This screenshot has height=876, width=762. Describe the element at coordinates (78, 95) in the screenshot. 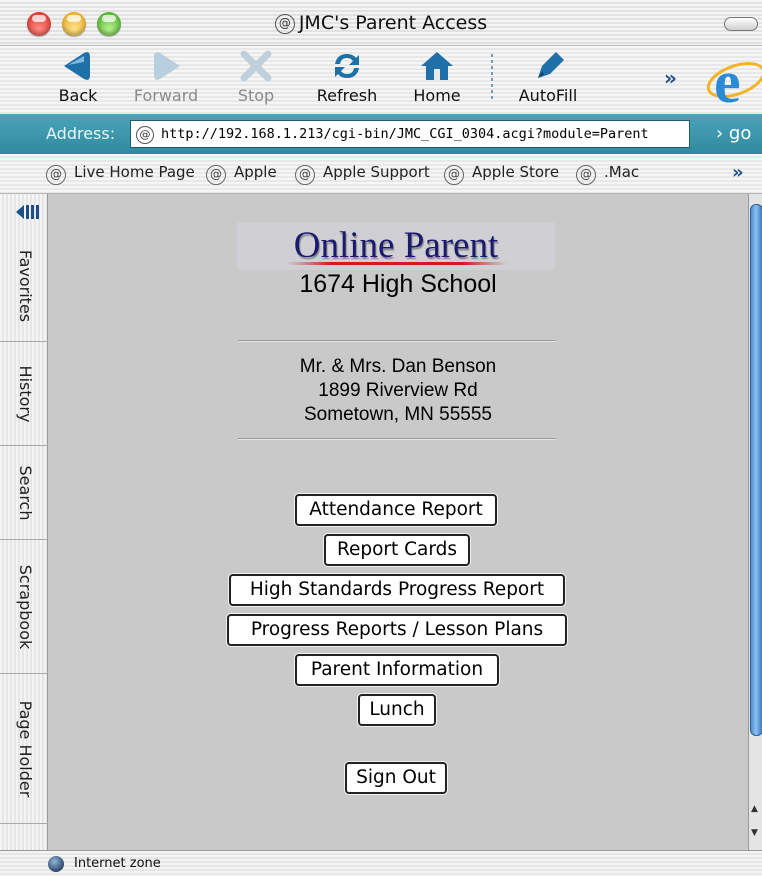

I see `back-label: Back` at that location.